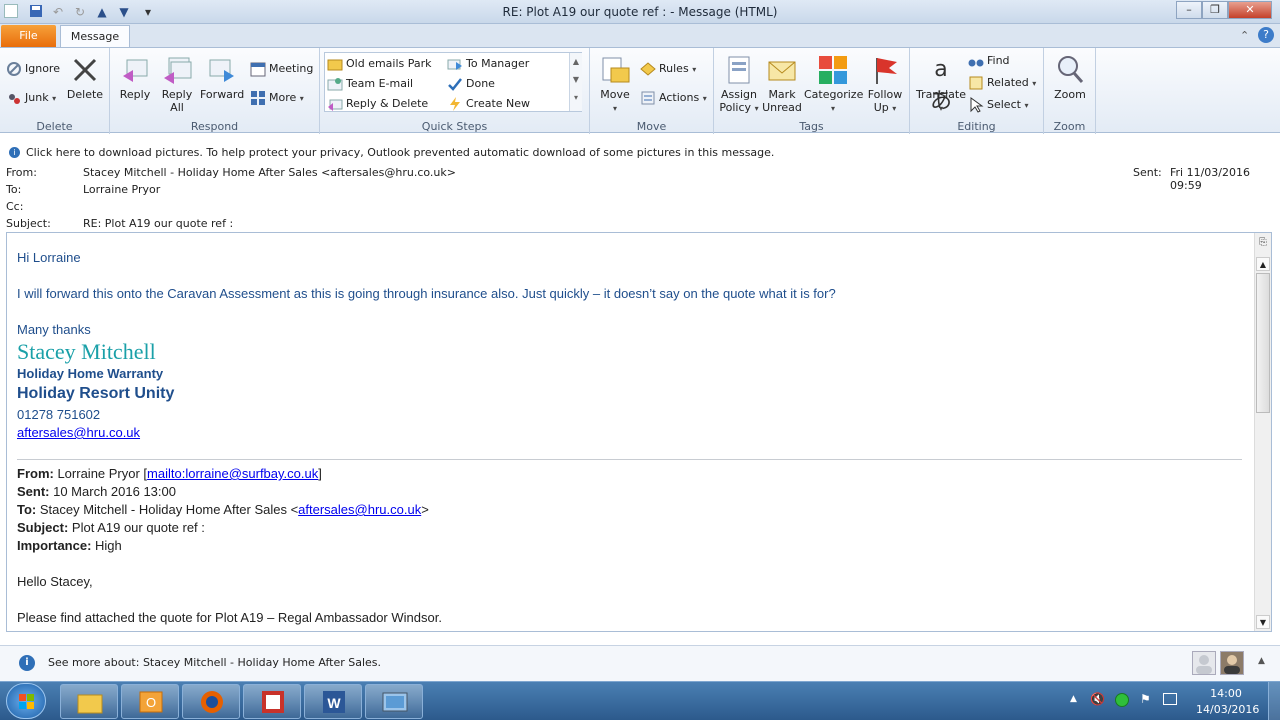 The image size is (1280, 723). Describe the element at coordinates (1097, 699) in the screenshot. I see `volume-muted-icon: 🔇` at that location.